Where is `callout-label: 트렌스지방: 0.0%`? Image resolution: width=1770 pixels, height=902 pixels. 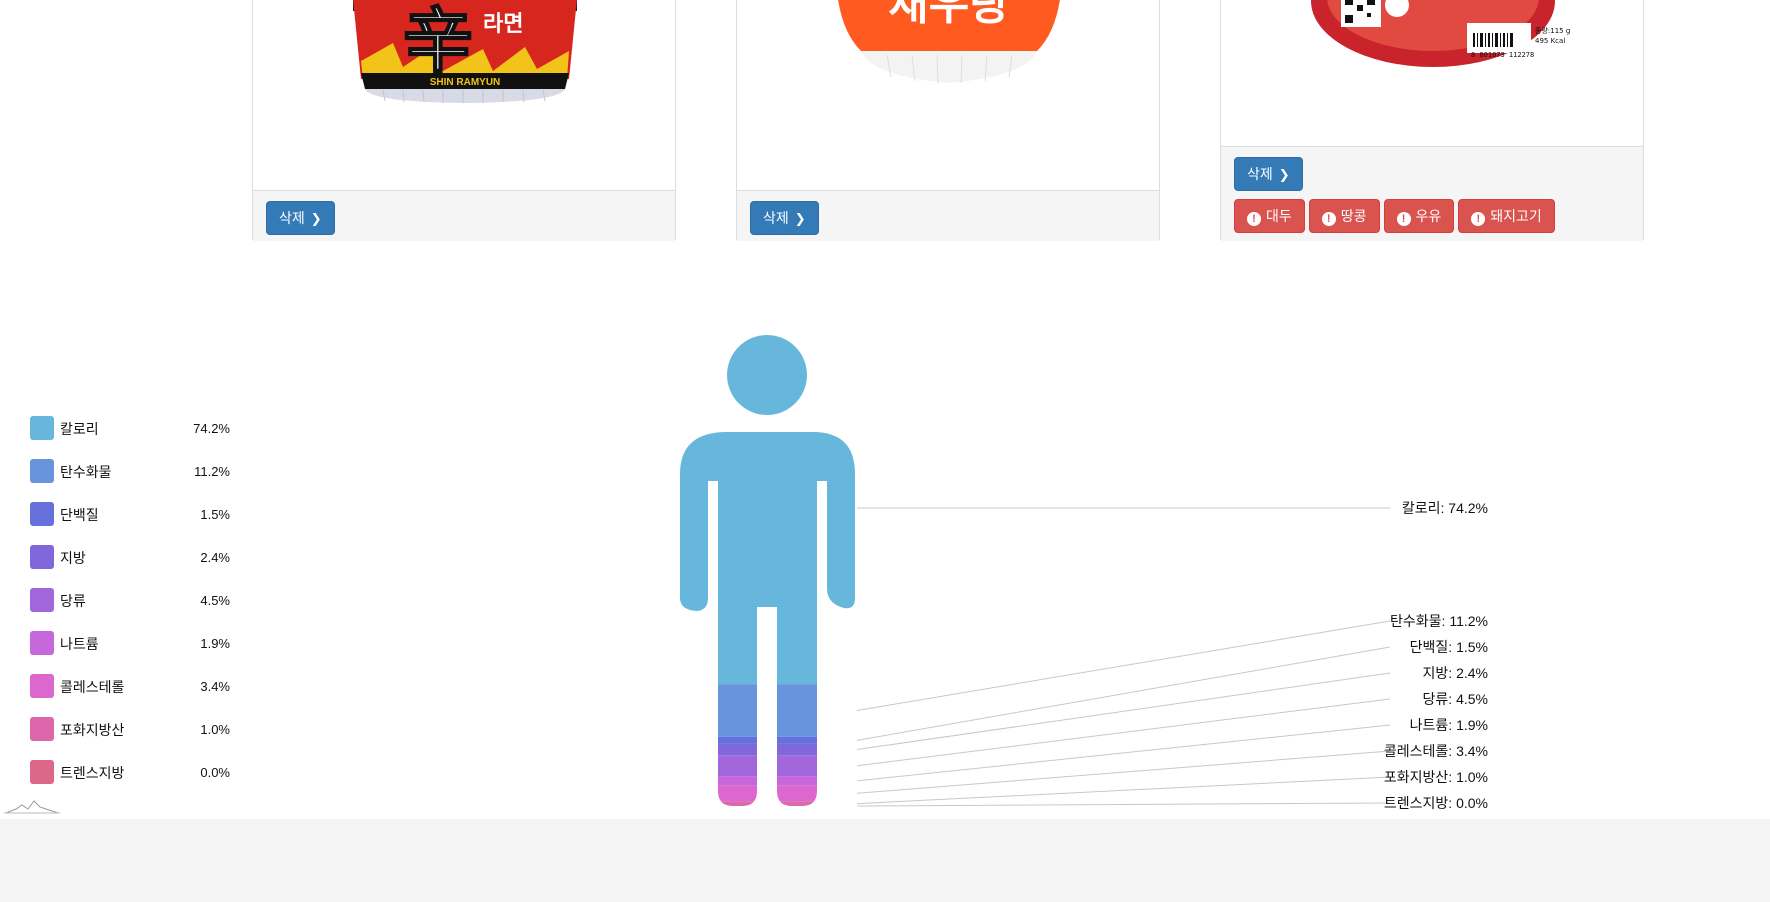 callout-label: 트렌스지방: 0.0% is located at coordinates (1436, 803).